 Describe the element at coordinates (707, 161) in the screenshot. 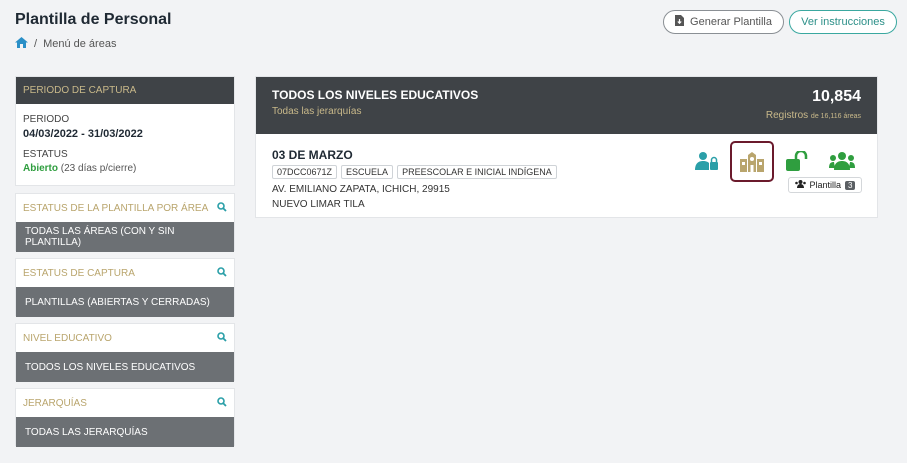

I see `user-lock-icon` at that location.